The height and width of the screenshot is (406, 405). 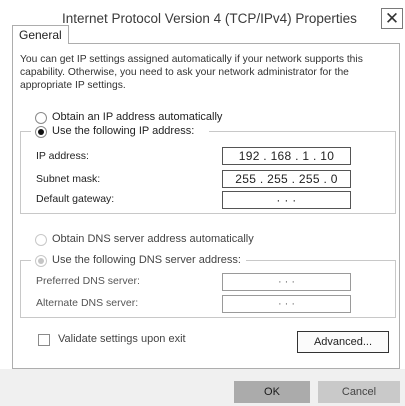 I want to click on radio-use-following-ip-label: Use the following IP address:, so click(x=123, y=131).